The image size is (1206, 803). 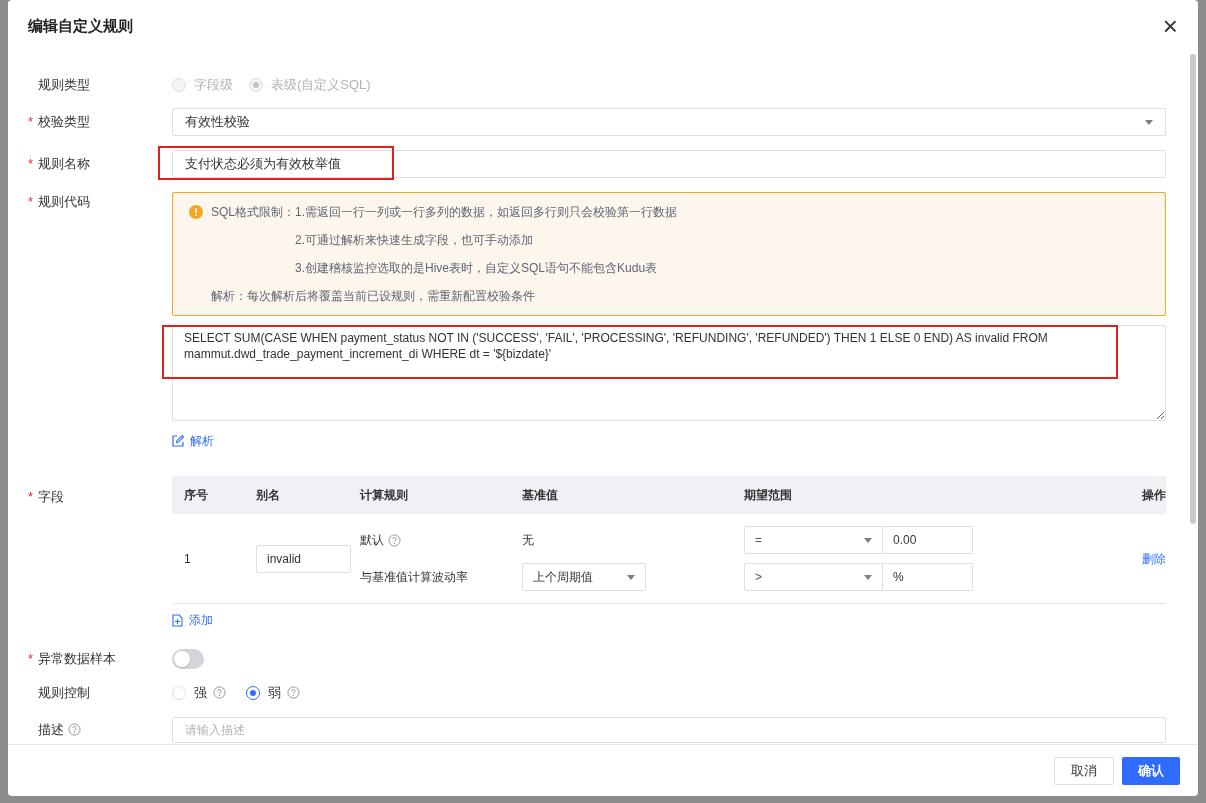 What do you see at coordinates (187, 559) in the screenshot?
I see `table-cell-text: 1` at bounding box center [187, 559].